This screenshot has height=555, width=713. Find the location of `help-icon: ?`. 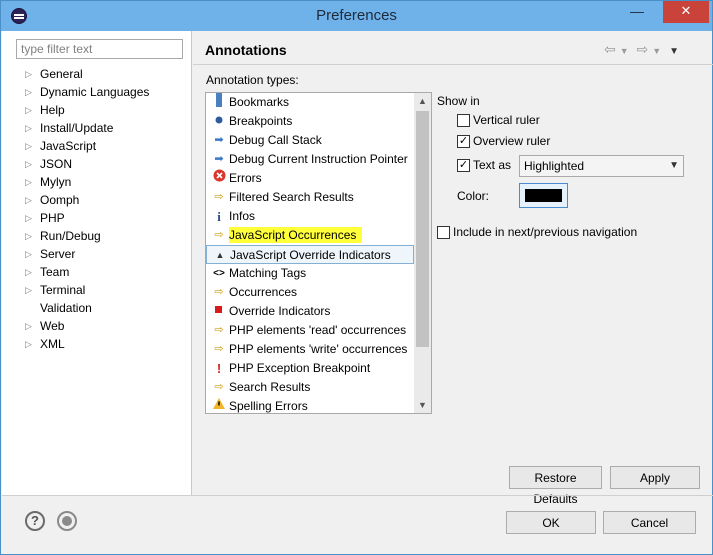

help-icon: ? is located at coordinates (35, 521).